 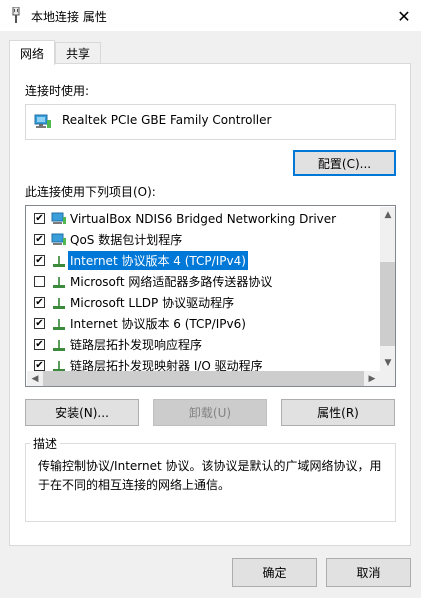 What do you see at coordinates (158, 324) in the screenshot?
I see `item-label: Internet 协议版本 6 (TCP/IPv6)` at bounding box center [158, 324].